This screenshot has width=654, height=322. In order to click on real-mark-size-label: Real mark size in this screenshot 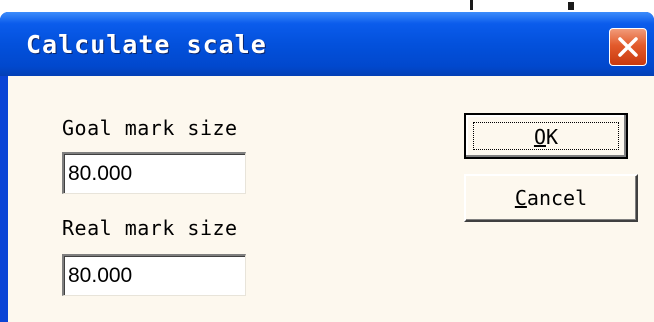, I will do `click(150, 228)`.